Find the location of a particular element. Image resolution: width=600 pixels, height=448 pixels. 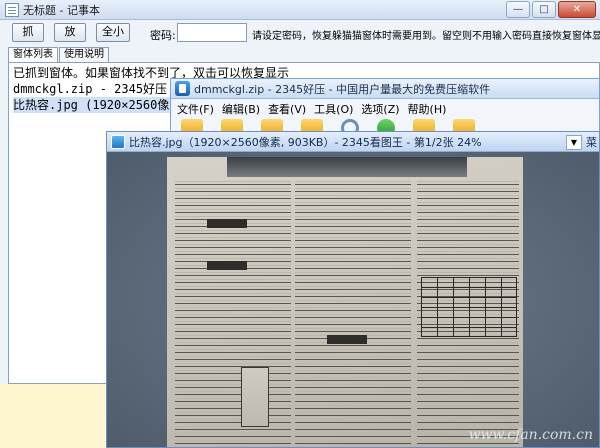

maximize-button: □ is located at coordinates (544, 9).